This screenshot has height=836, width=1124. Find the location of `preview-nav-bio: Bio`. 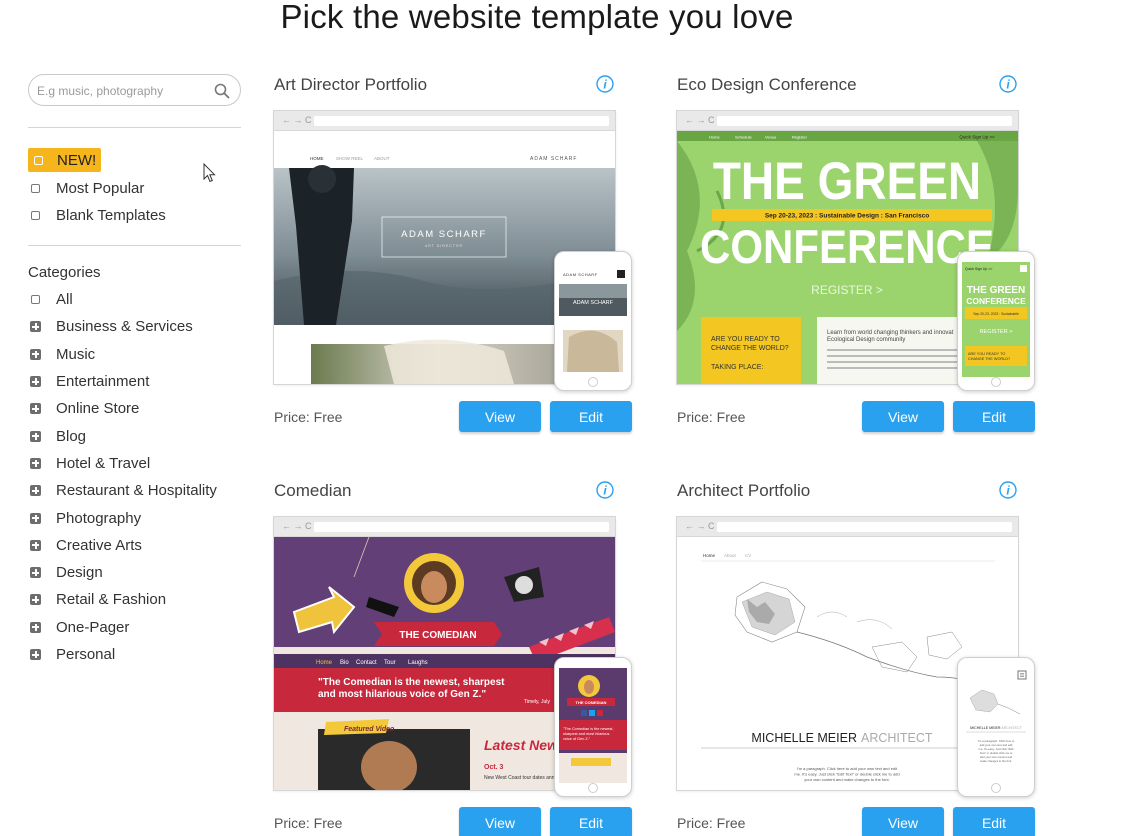

preview-nav-bio: Bio is located at coordinates (344, 663).